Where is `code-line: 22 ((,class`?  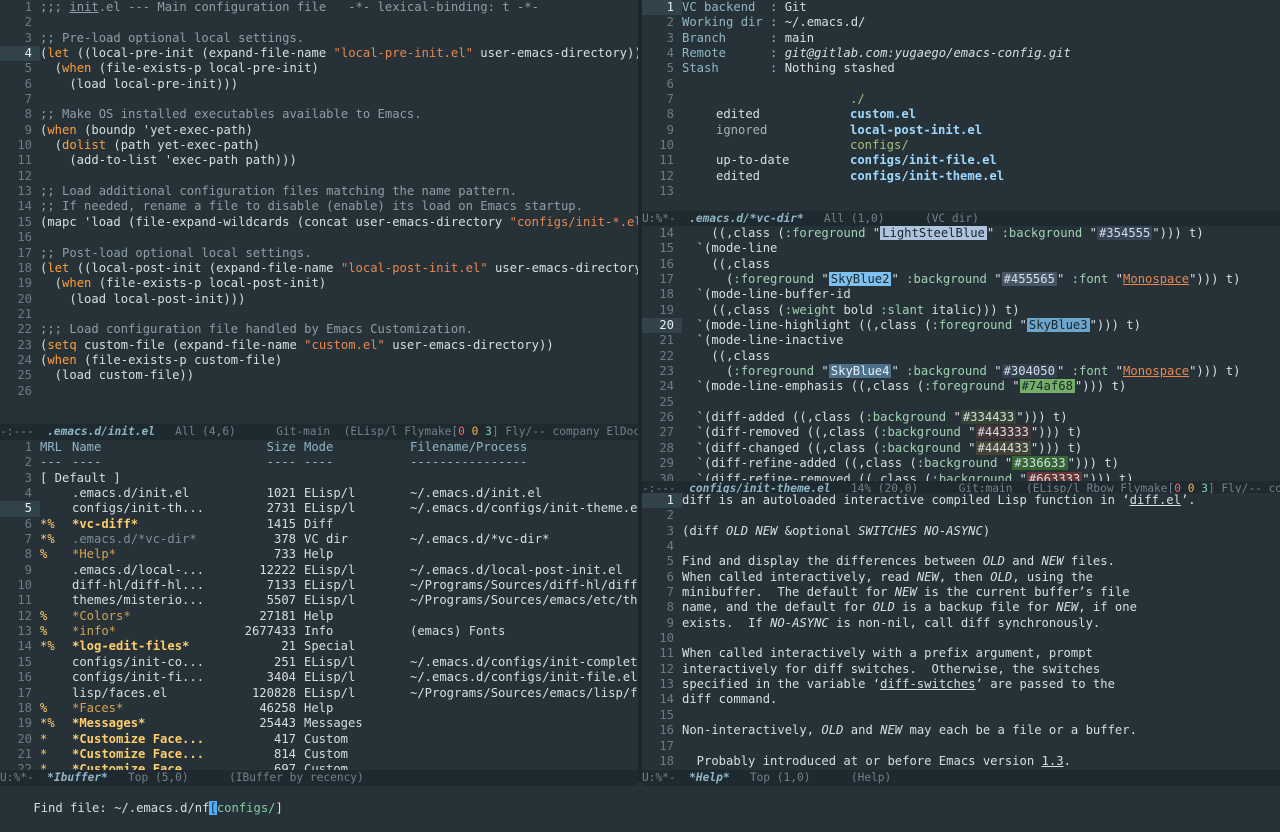
code-line: 22 ((,class is located at coordinates (961, 356).